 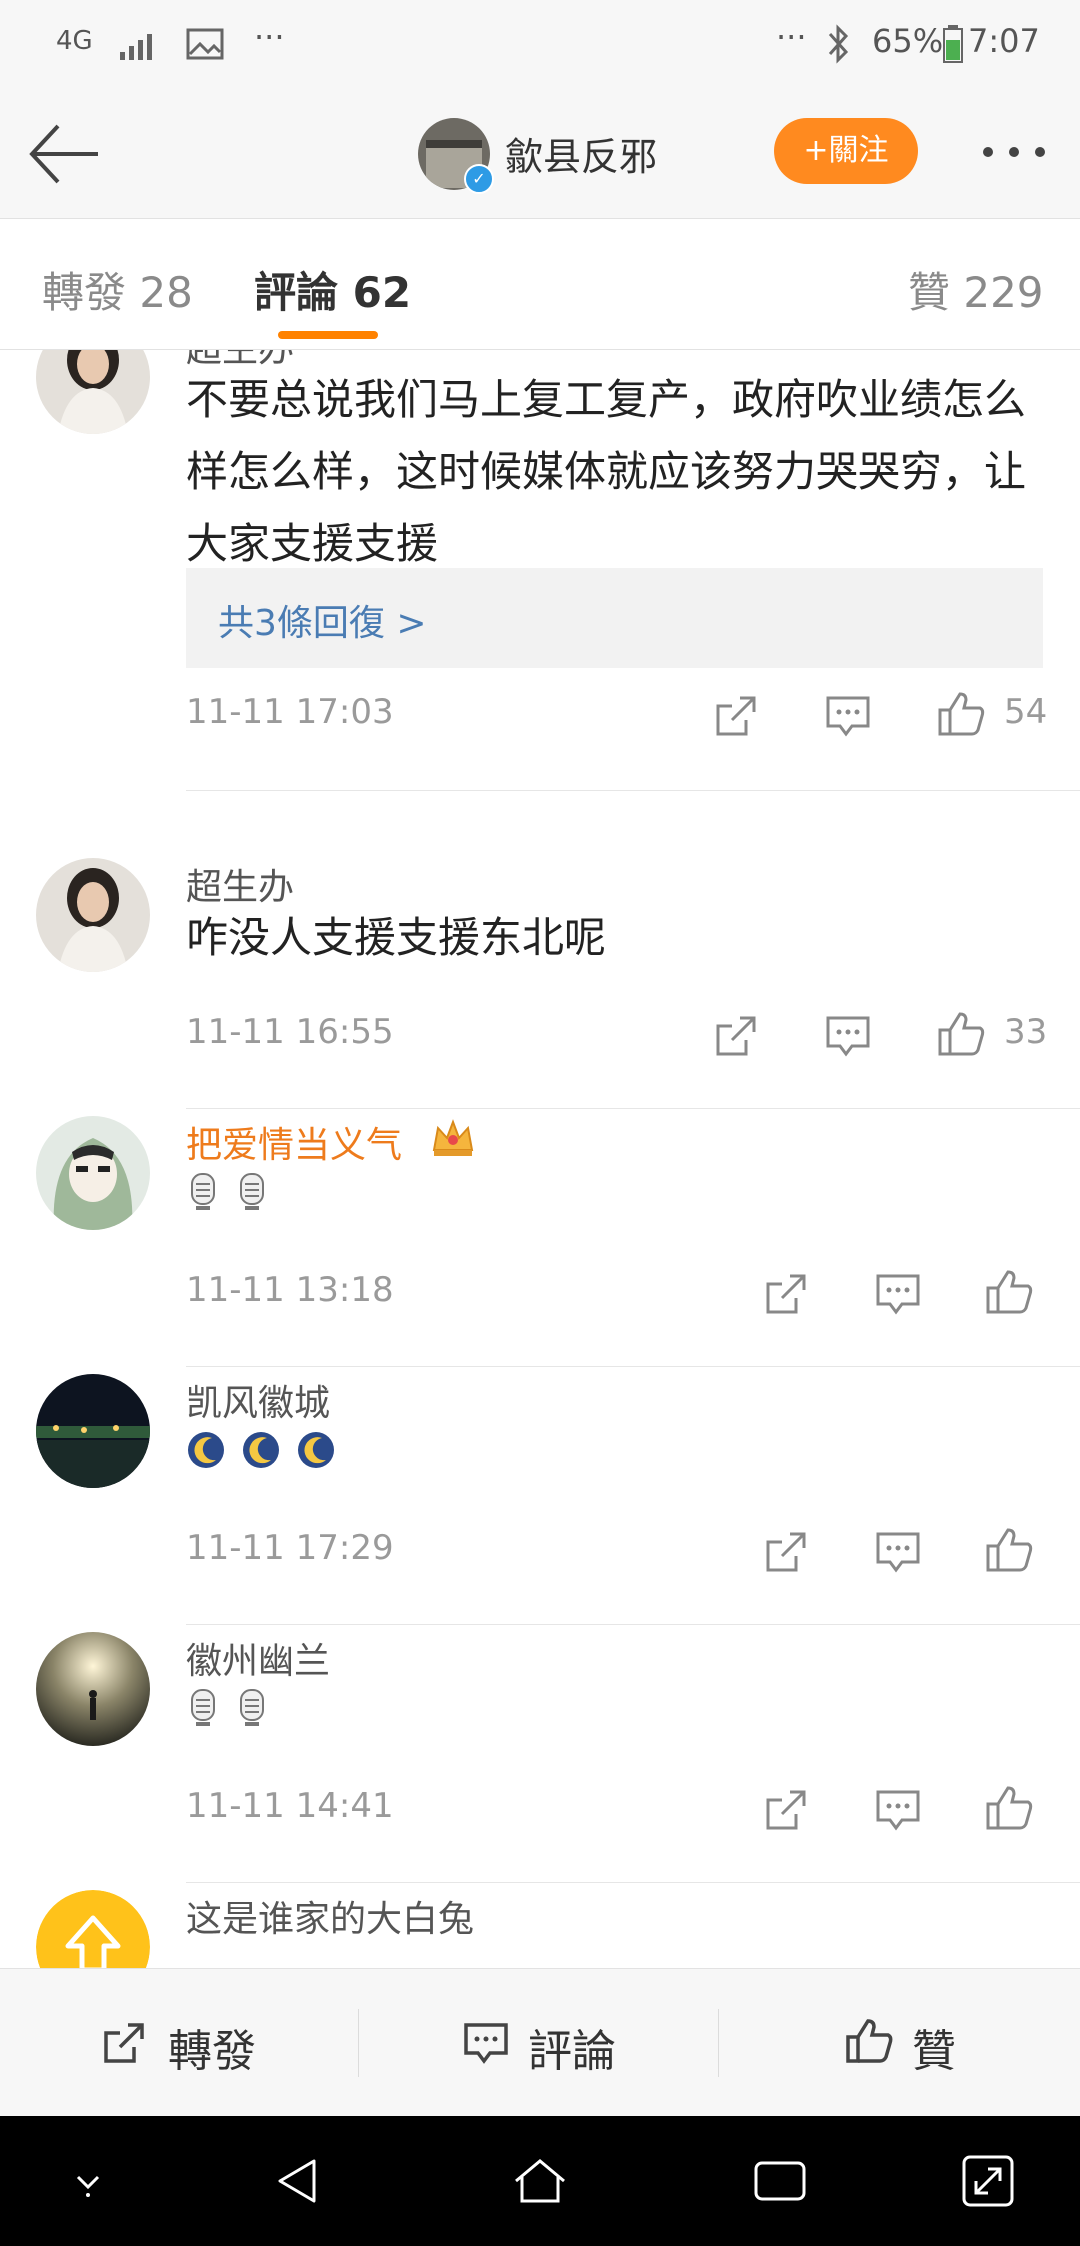 What do you see at coordinates (300, 2181) in the screenshot?
I see `back-nav-icon` at bounding box center [300, 2181].